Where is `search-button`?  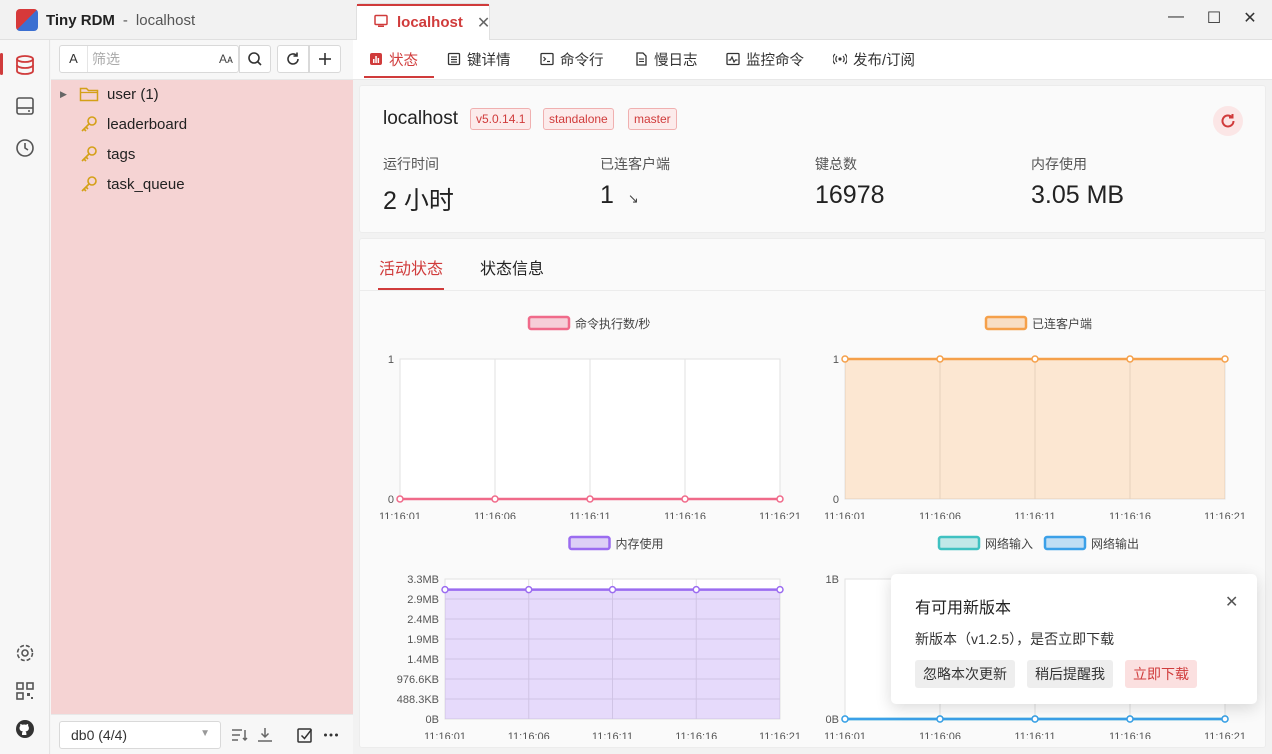 search-button is located at coordinates (255, 59).